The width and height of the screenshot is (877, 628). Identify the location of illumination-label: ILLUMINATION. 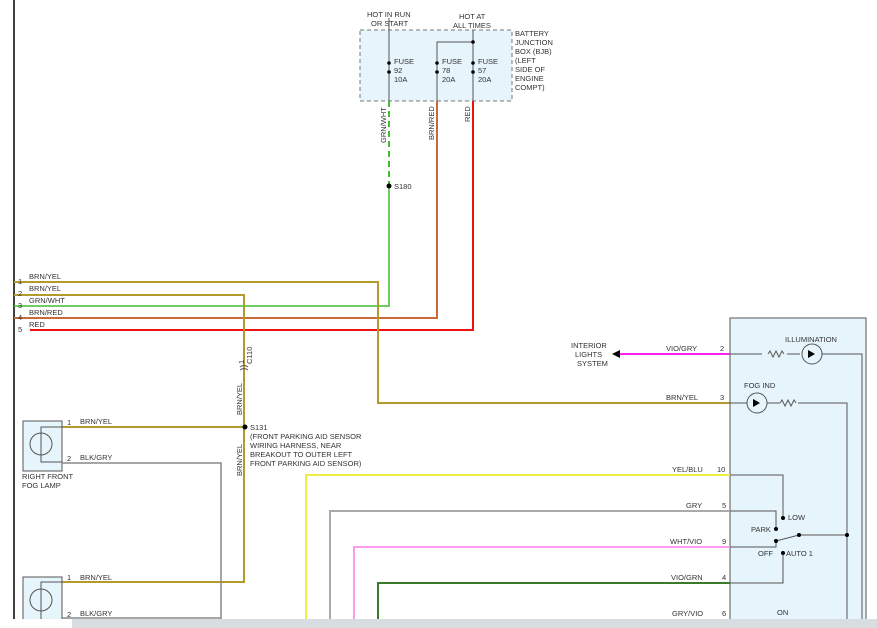
(811, 339).